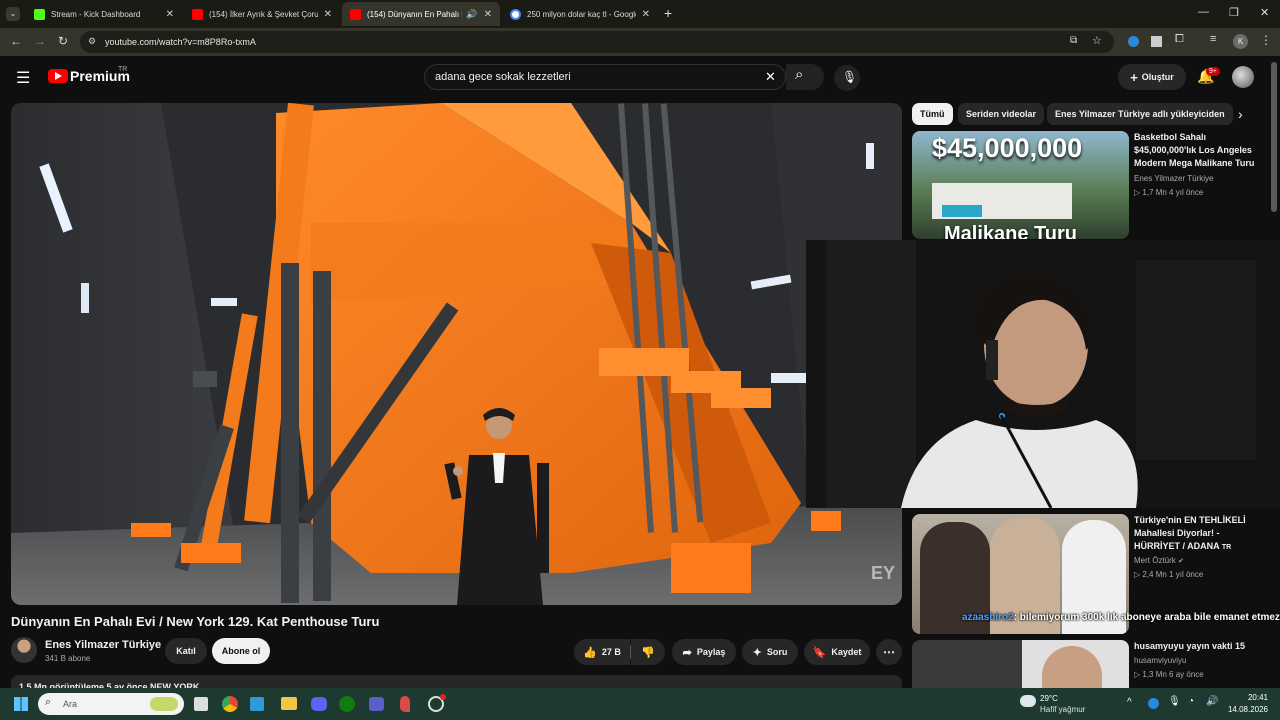  I want to click on recommendation-channel: Mert Öztürk ✔, so click(1159, 560).